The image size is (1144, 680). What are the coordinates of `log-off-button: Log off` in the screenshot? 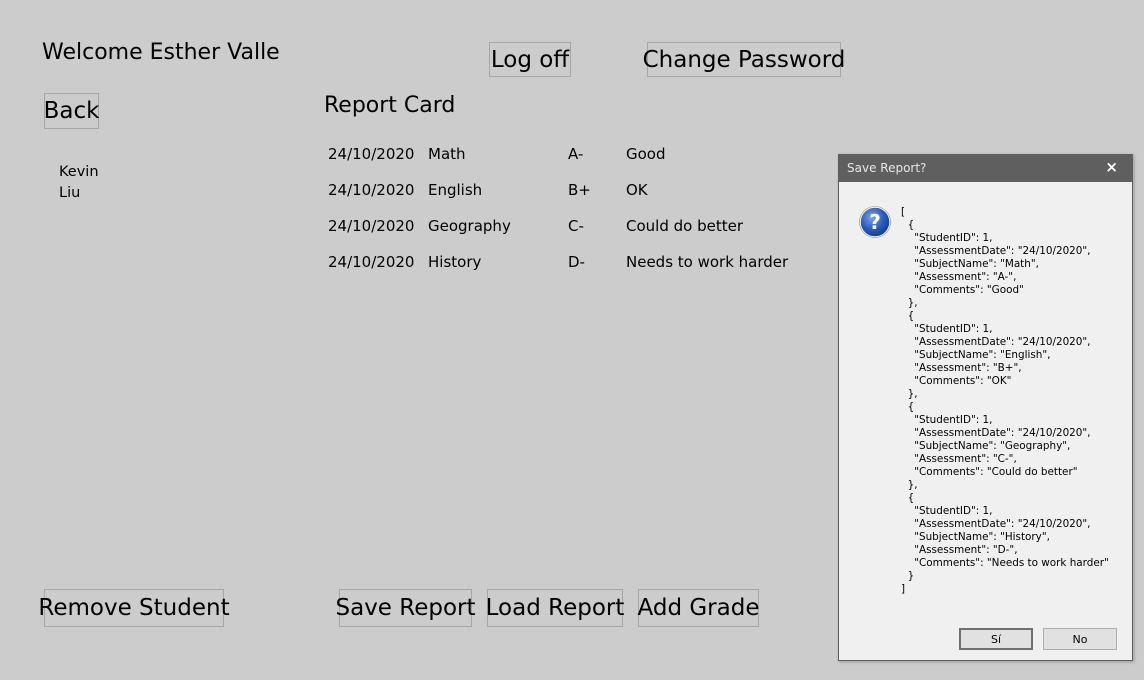 It's located at (530, 59).